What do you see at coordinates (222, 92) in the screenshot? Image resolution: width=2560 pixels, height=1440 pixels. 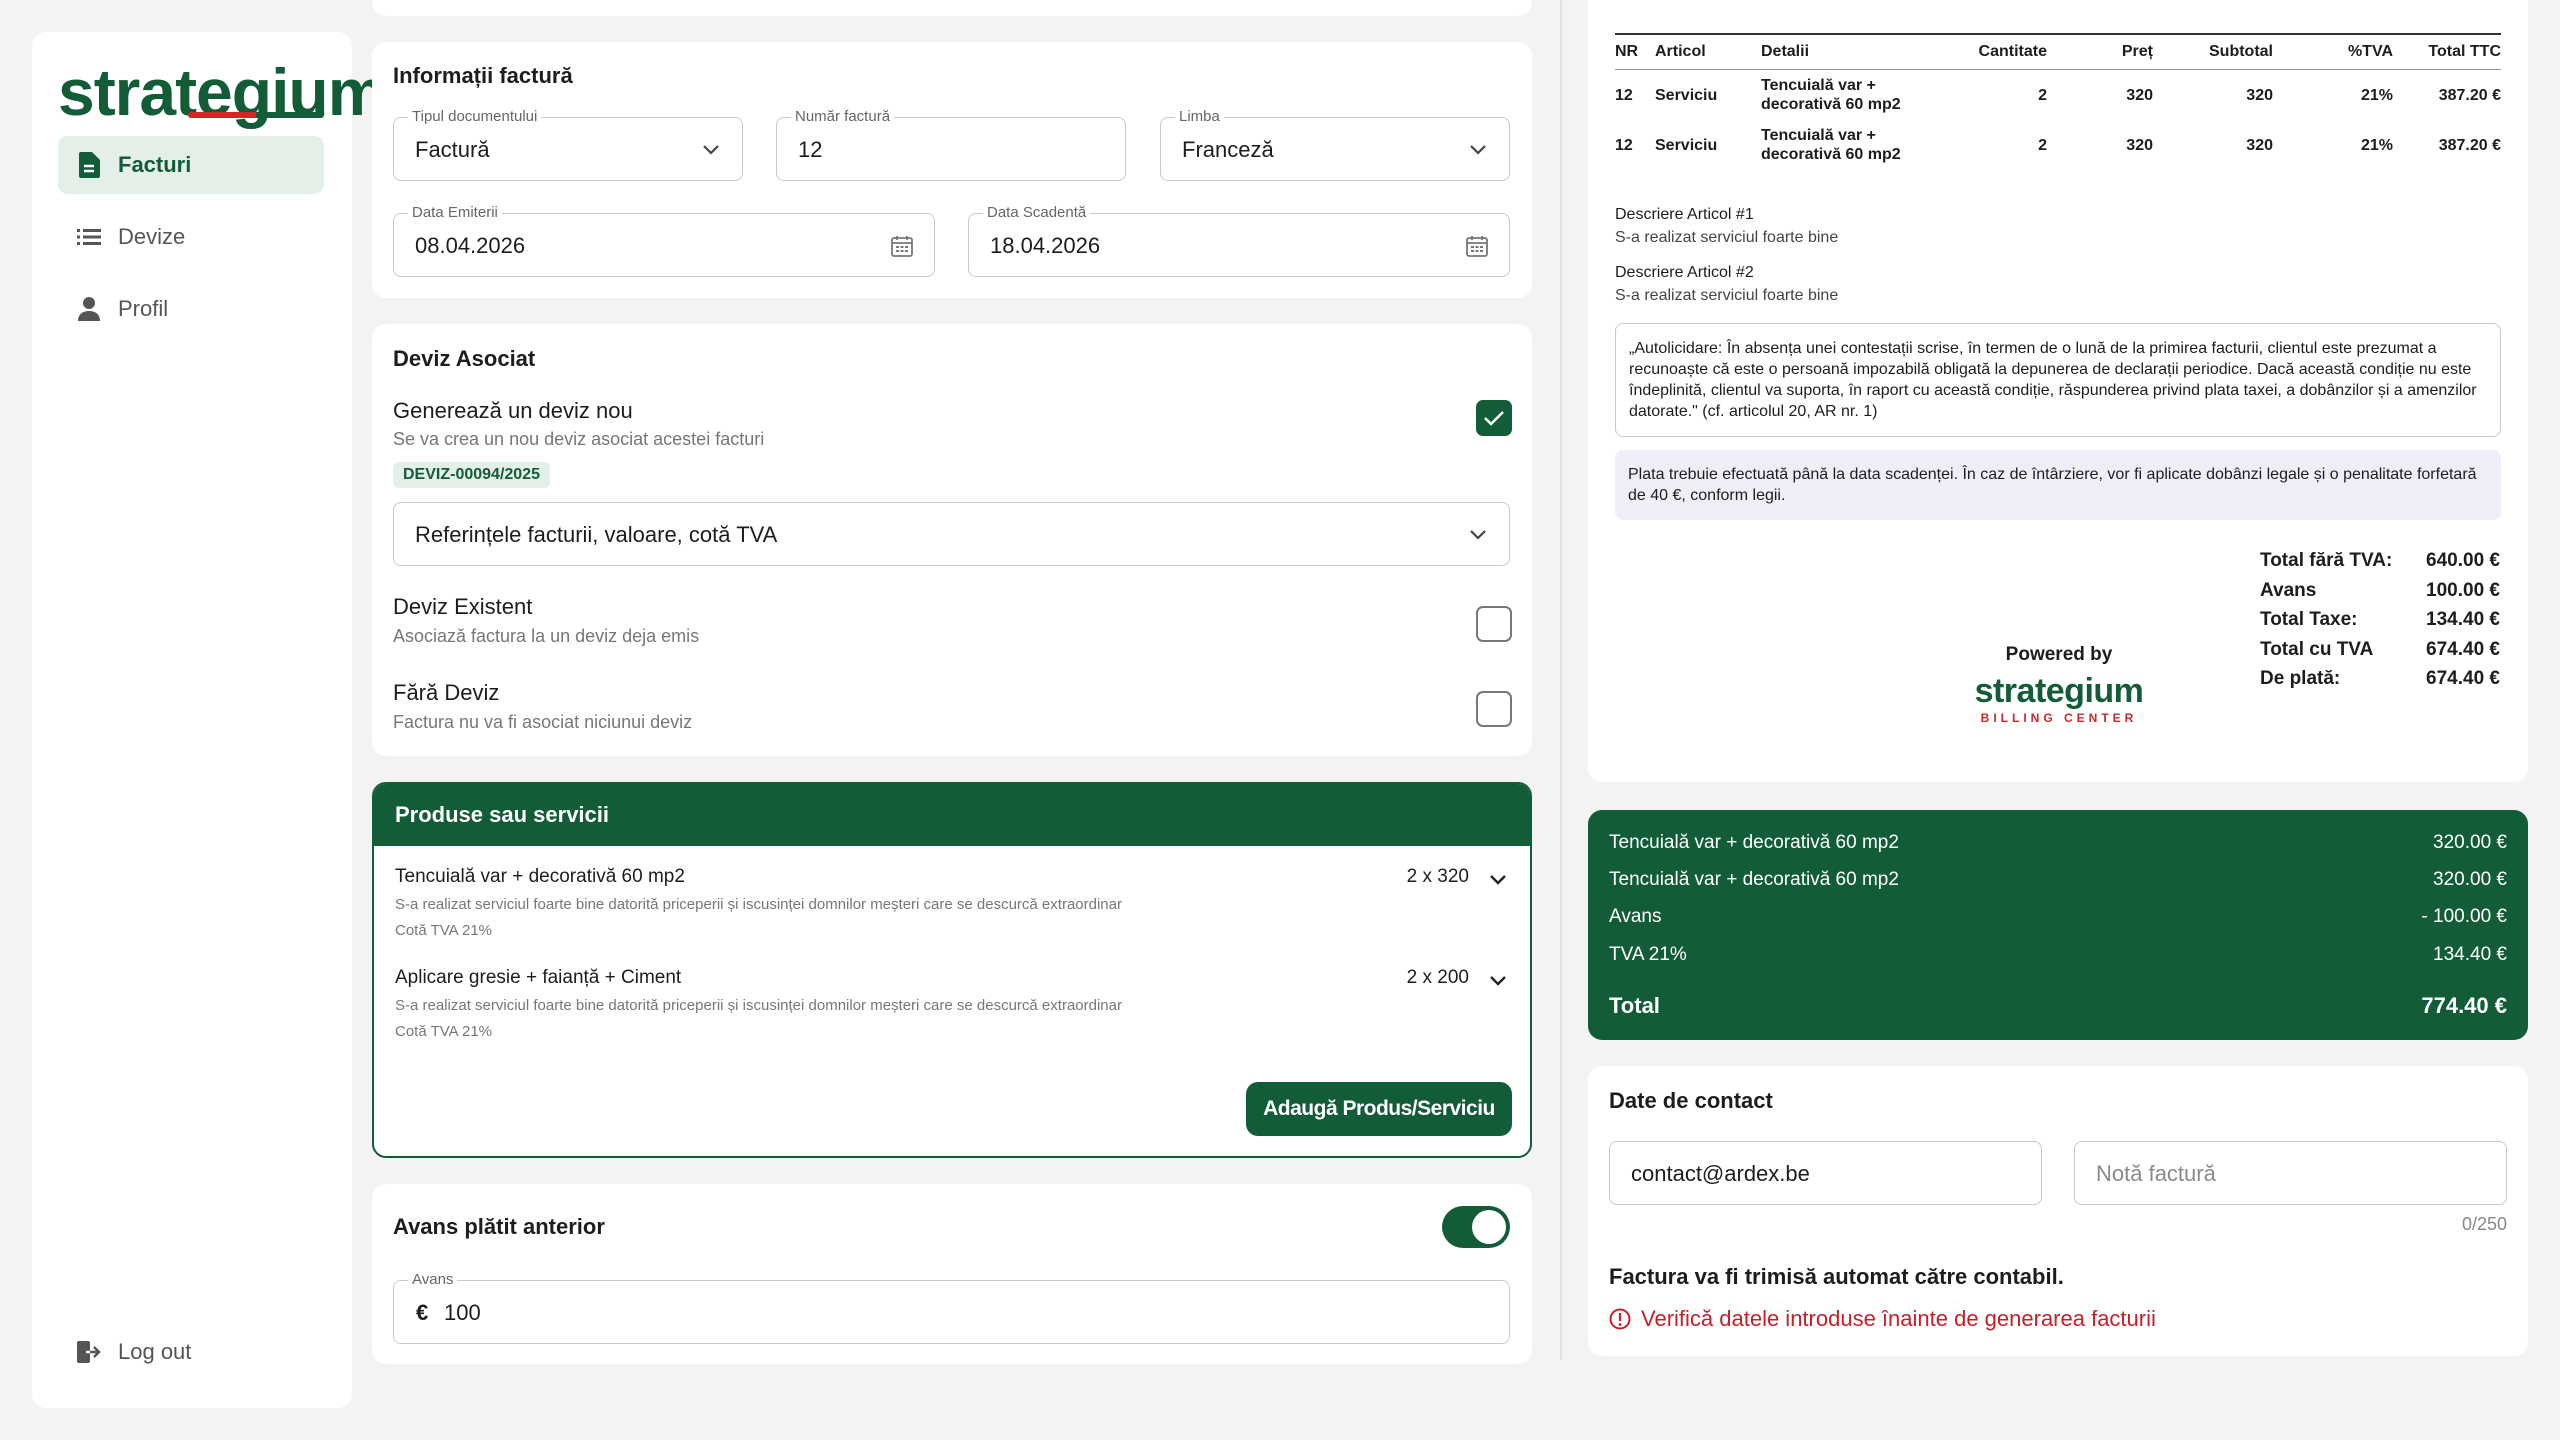 I see `brand-logo: strategium` at bounding box center [222, 92].